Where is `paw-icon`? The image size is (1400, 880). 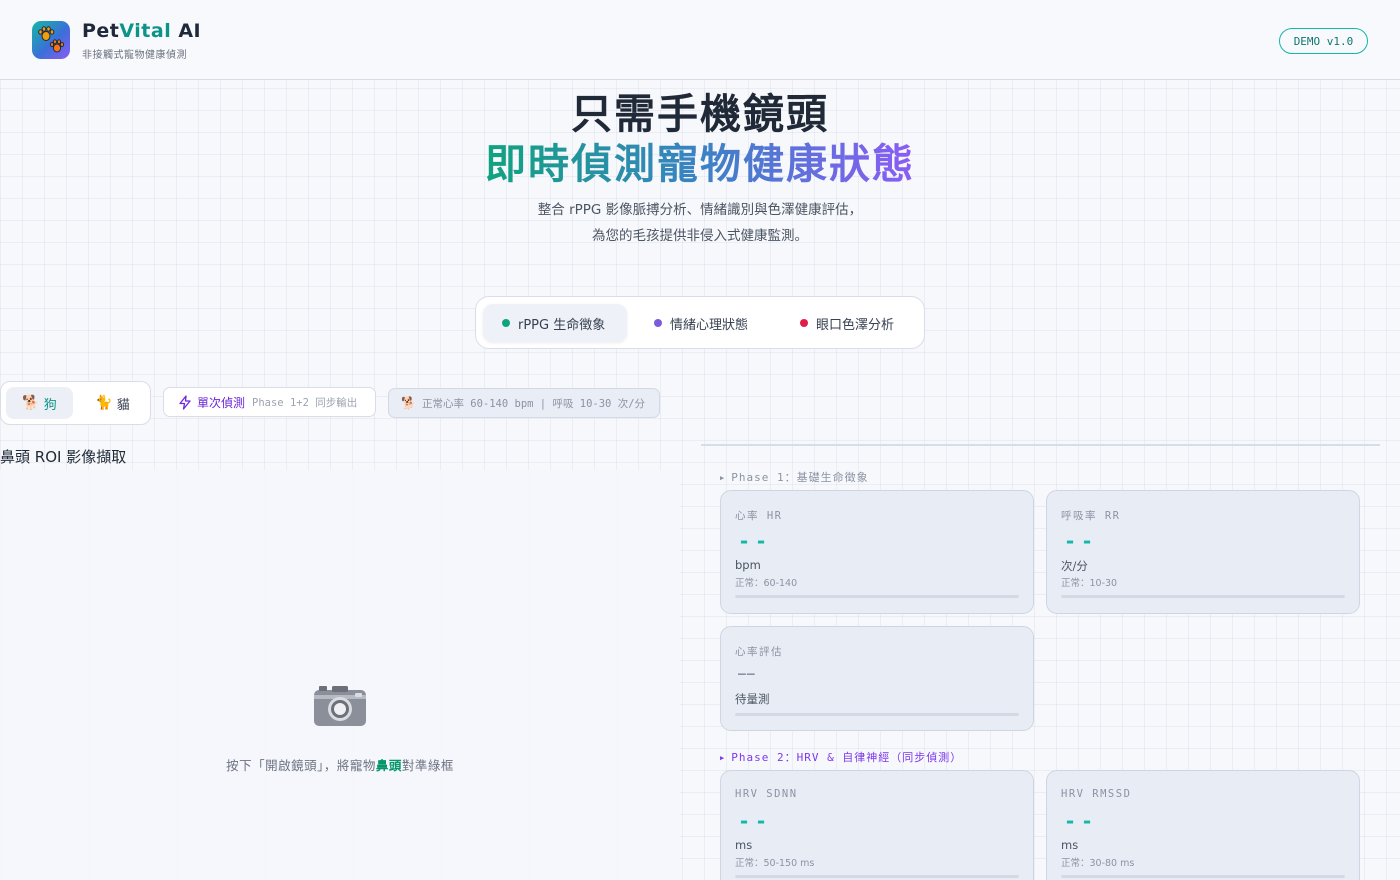 paw-icon is located at coordinates (51, 39).